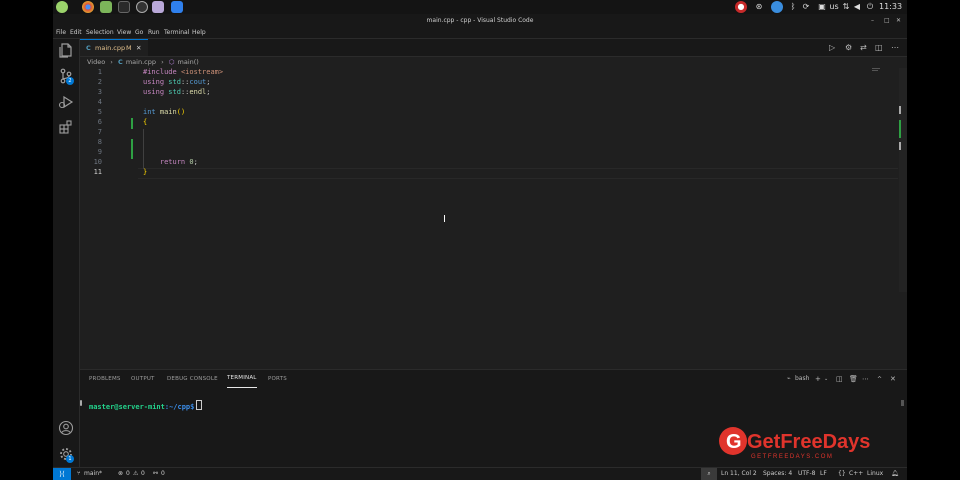 This screenshot has width=960, height=480. I want to click on run-debug-icon, so click(66, 102).